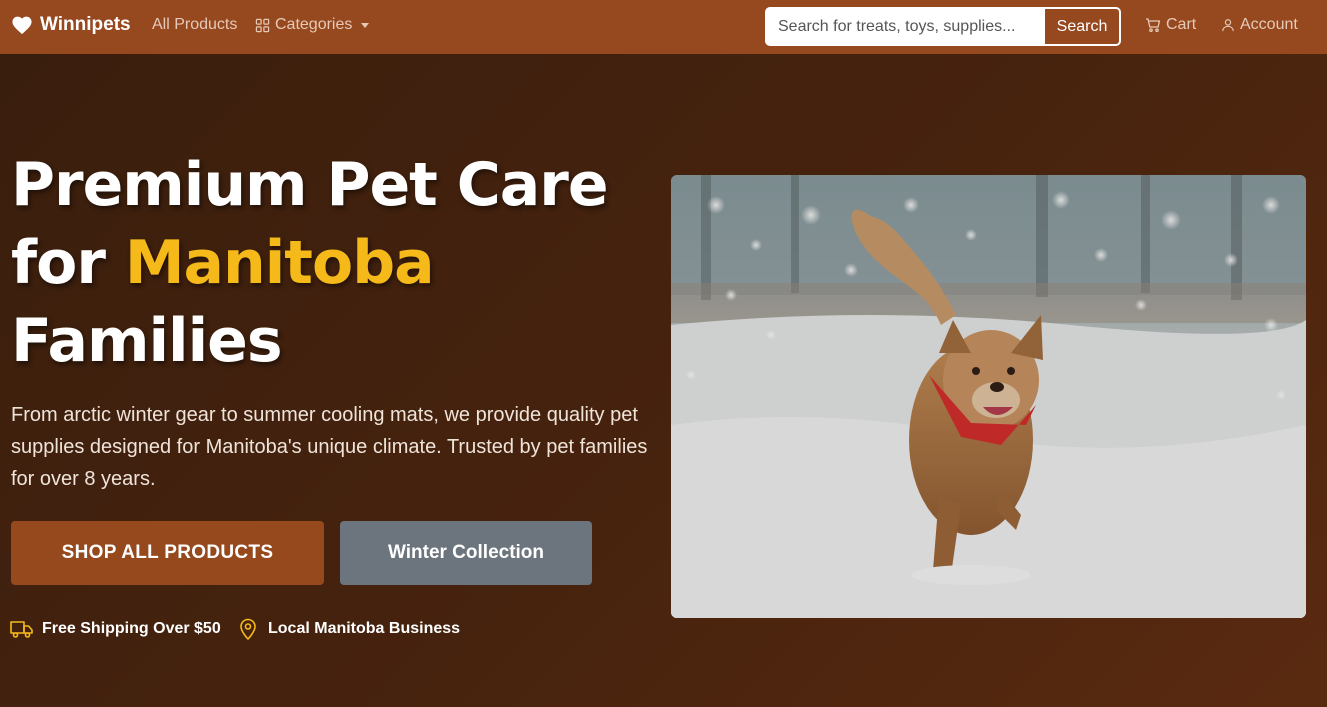 This screenshot has height=707, width=1327. Describe the element at coordinates (58, 263) in the screenshot. I see `hero-title-for: for` at that location.